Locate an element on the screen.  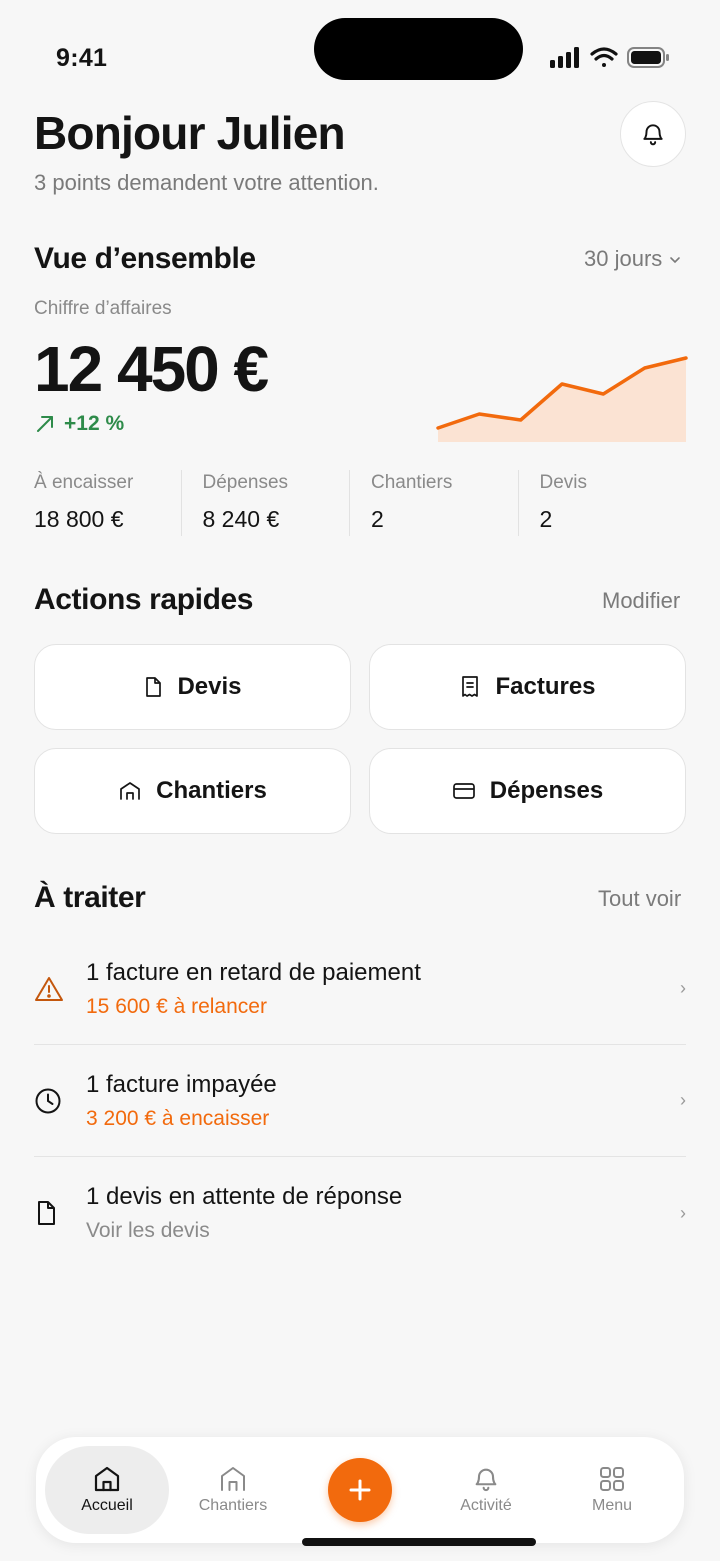
quick-actions-title: Actions rapides is located at coordinates (144, 599).